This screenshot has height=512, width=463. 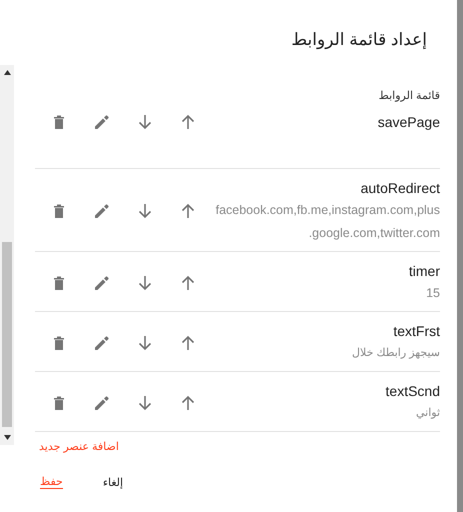 I want to click on scroll-down-icon, so click(x=7, y=437).